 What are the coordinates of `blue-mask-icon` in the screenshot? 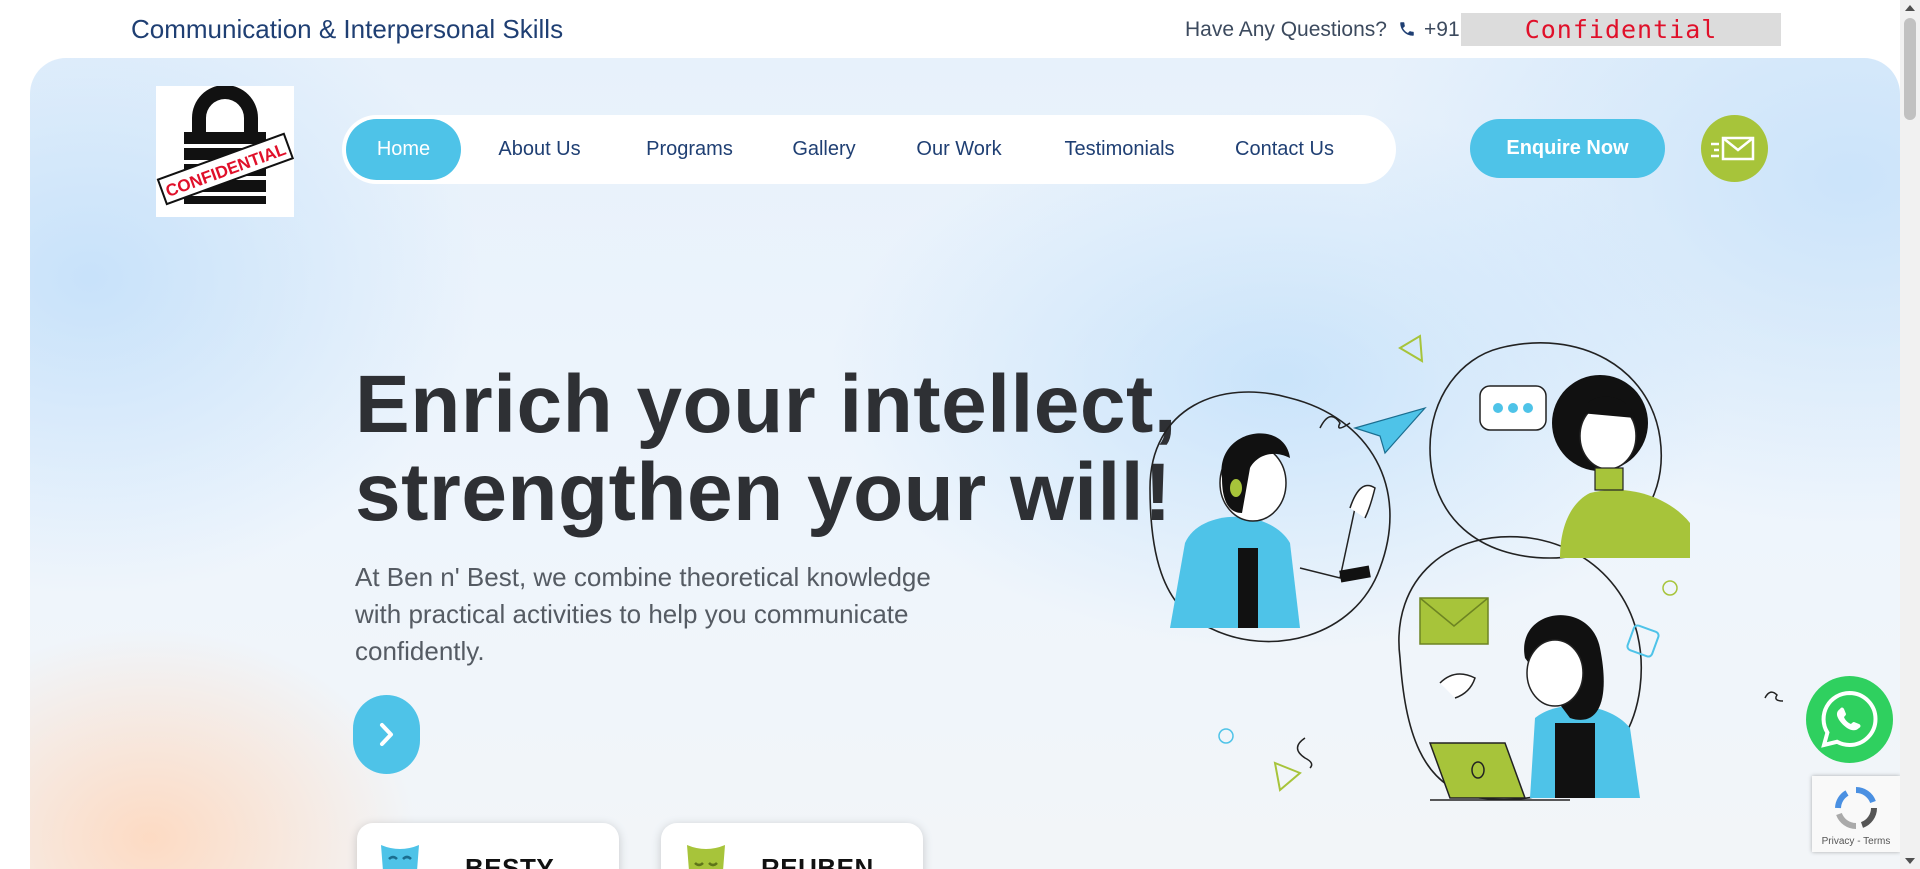 It's located at (400, 857).